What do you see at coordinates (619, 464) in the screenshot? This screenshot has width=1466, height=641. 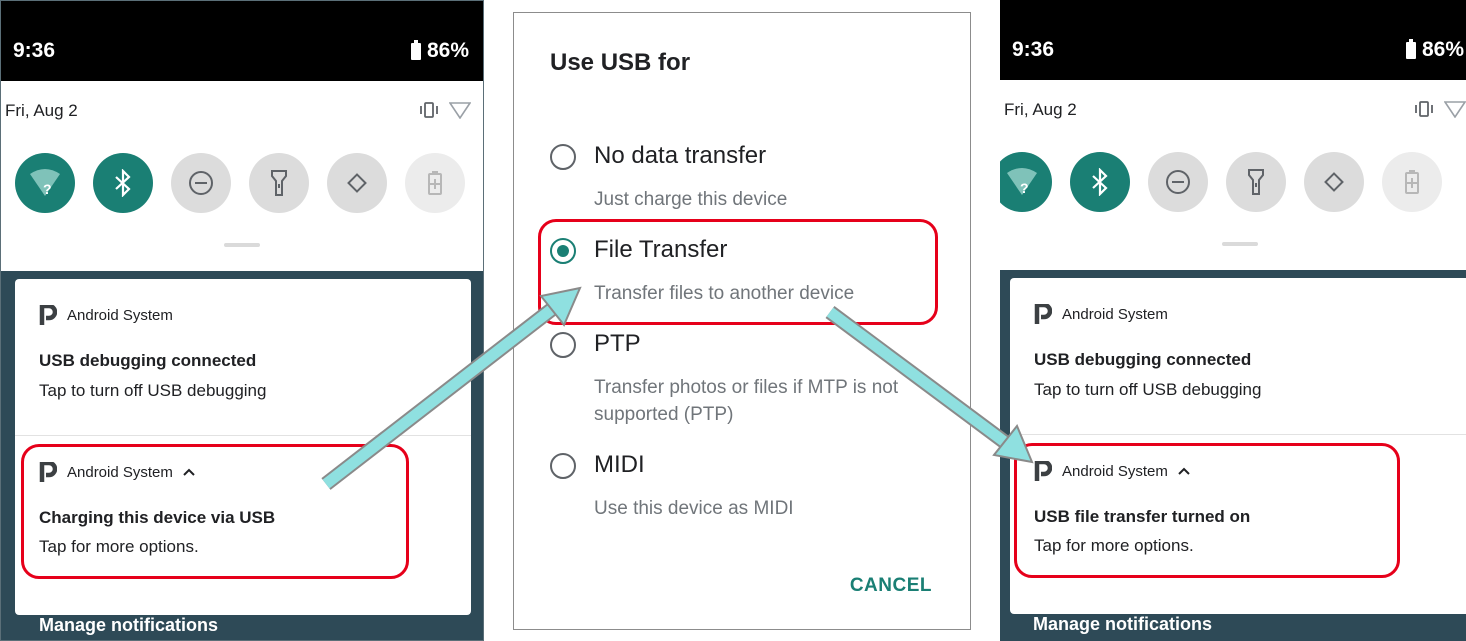 I see `option-label: MIDI` at bounding box center [619, 464].